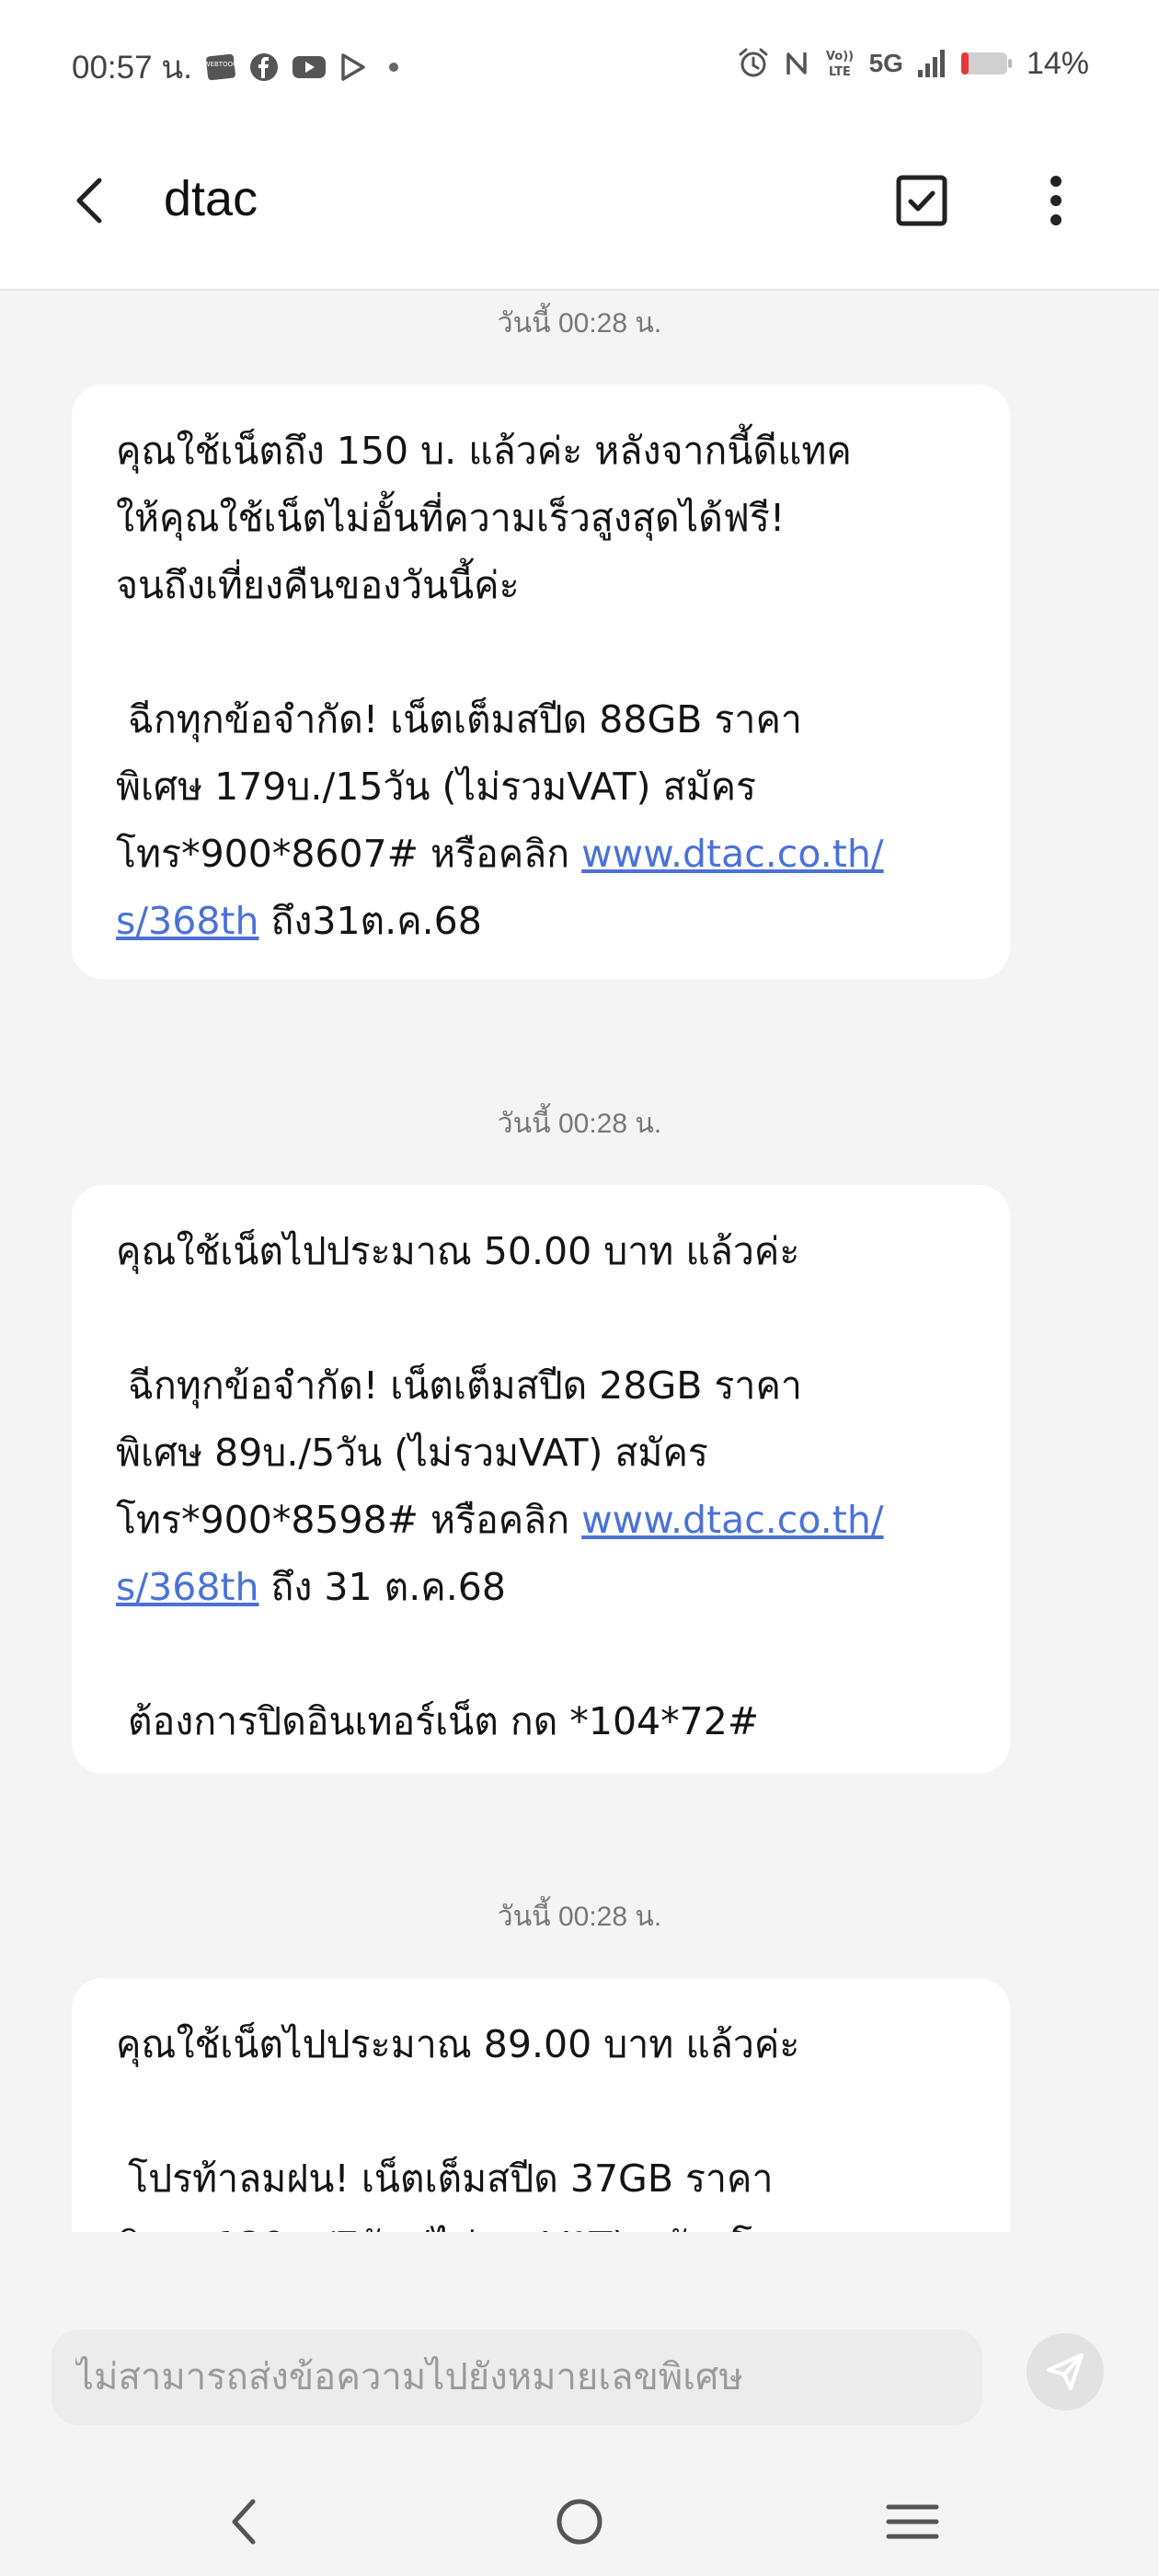 The width and height of the screenshot is (1159, 2576). I want to click on app-bar: dtac, so click(579, 210).